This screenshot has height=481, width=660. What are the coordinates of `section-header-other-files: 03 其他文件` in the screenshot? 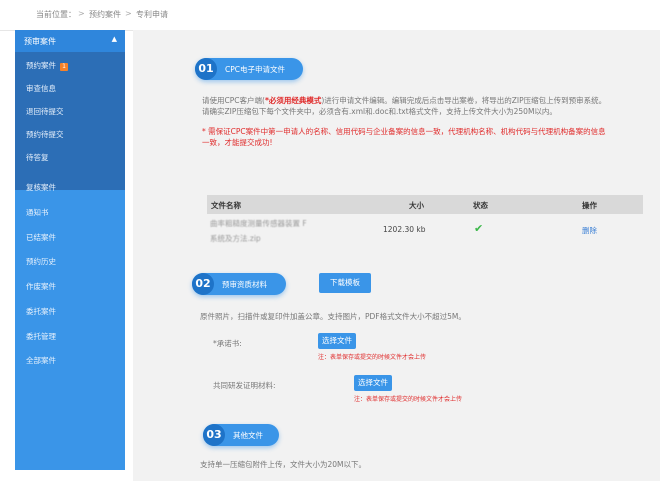 It's located at (241, 435).